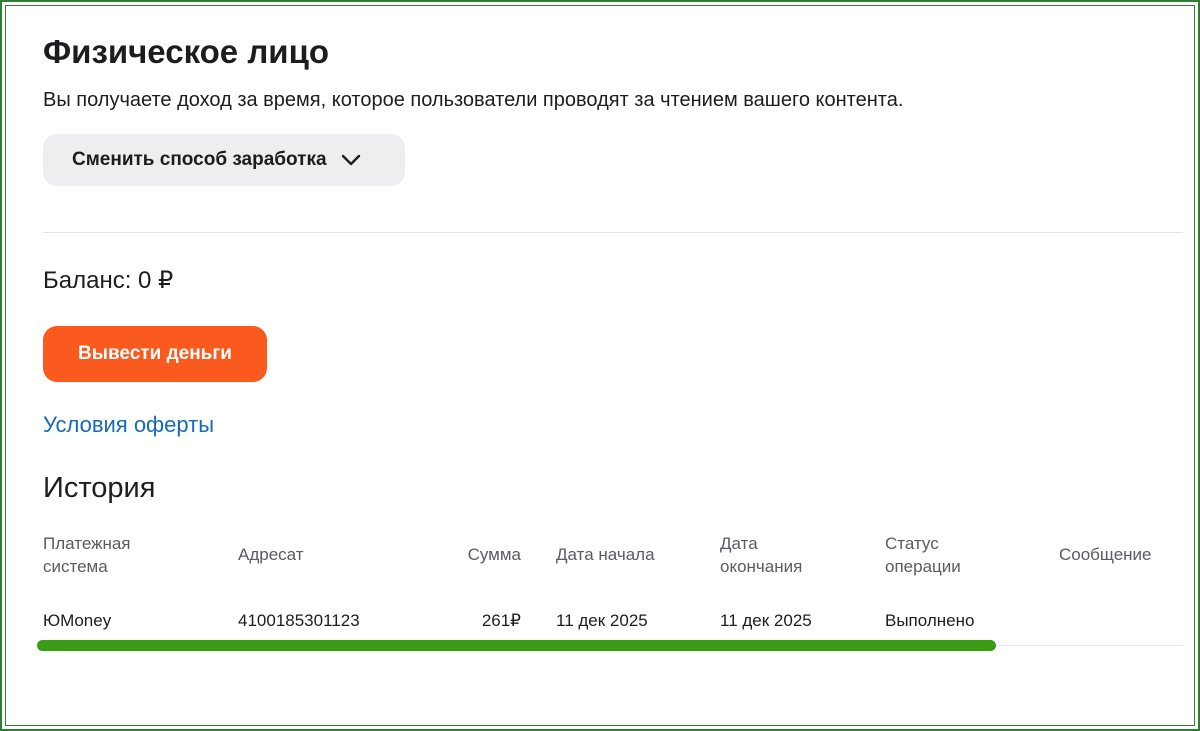 This screenshot has height=731, width=1200. What do you see at coordinates (75, 566) in the screenshot?
I see `column-header-payment-system-line-2: система` at bounding box center [75, 566].